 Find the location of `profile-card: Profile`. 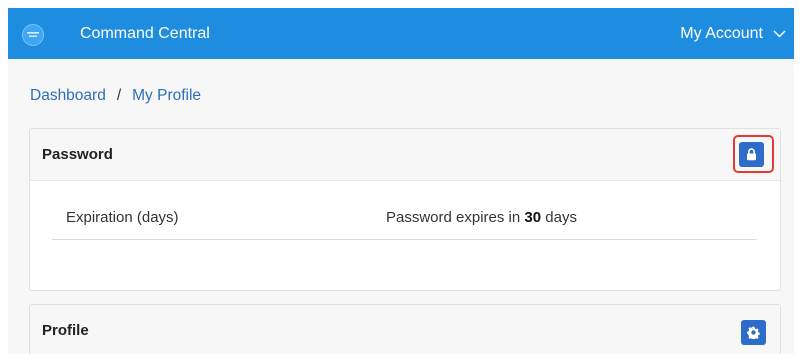

profile-card: Profile is located at coordinates (405, 329).